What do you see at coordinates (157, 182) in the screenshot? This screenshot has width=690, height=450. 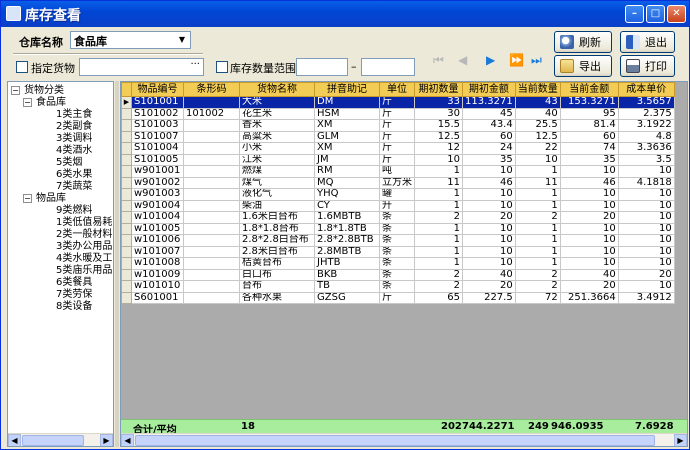 I see `table-cell: w901002` at bounding box center [157, 182].